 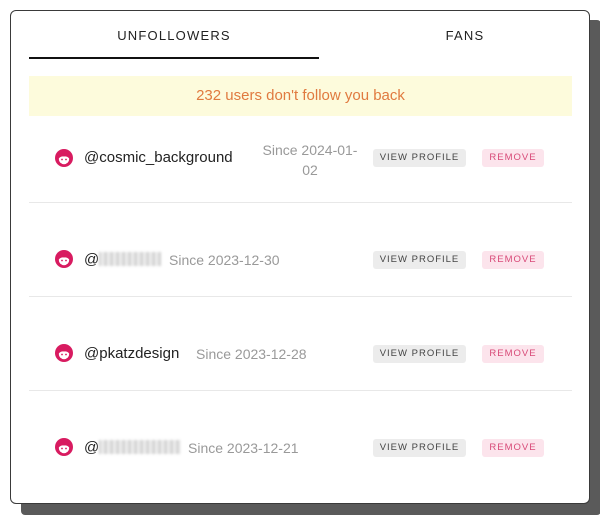 I want to click on tab-bar: UNFOLLOWERS FANS, so click(x=300, y=42).